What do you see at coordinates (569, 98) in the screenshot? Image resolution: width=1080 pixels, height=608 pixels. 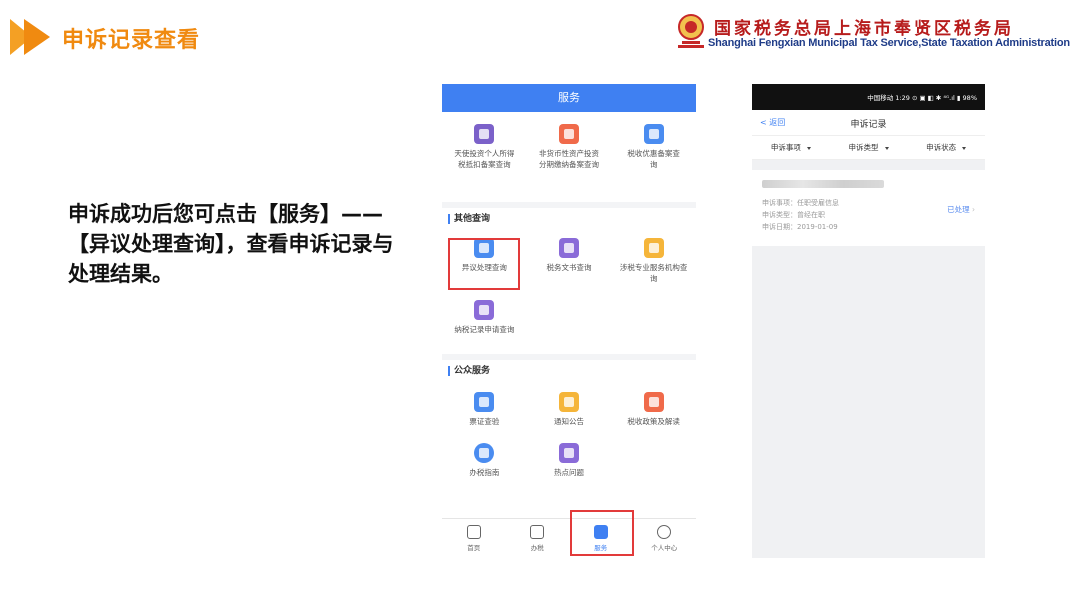 I see `service-header: 服务` at bounding box center [569, 98].